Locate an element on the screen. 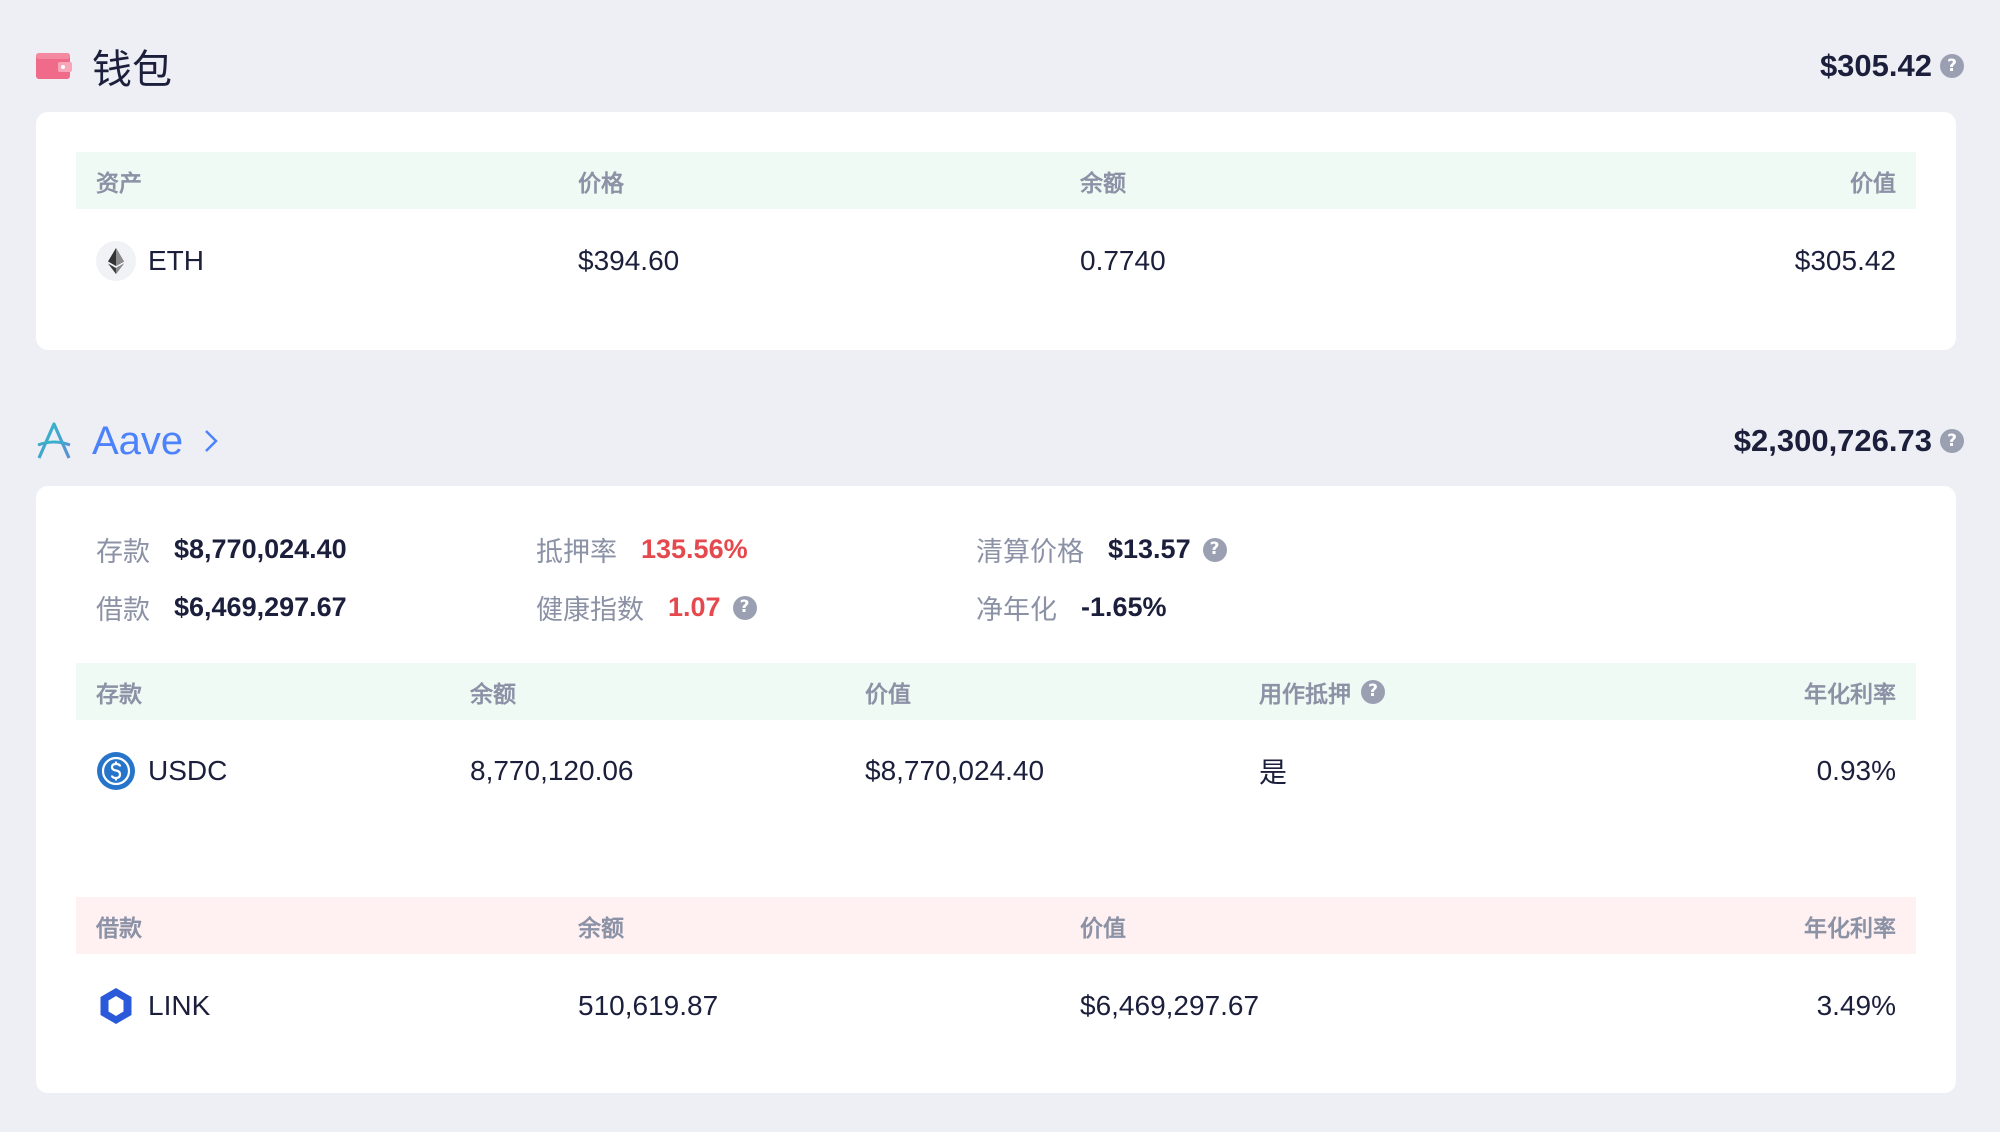  deposits-table-header: 存款 余额 价值 用作抵押 ? 年化利率 is located at coordinates (996, 691).